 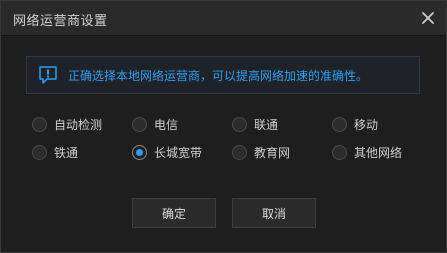 I want to click on info-icon, so click(x=48, y=75).